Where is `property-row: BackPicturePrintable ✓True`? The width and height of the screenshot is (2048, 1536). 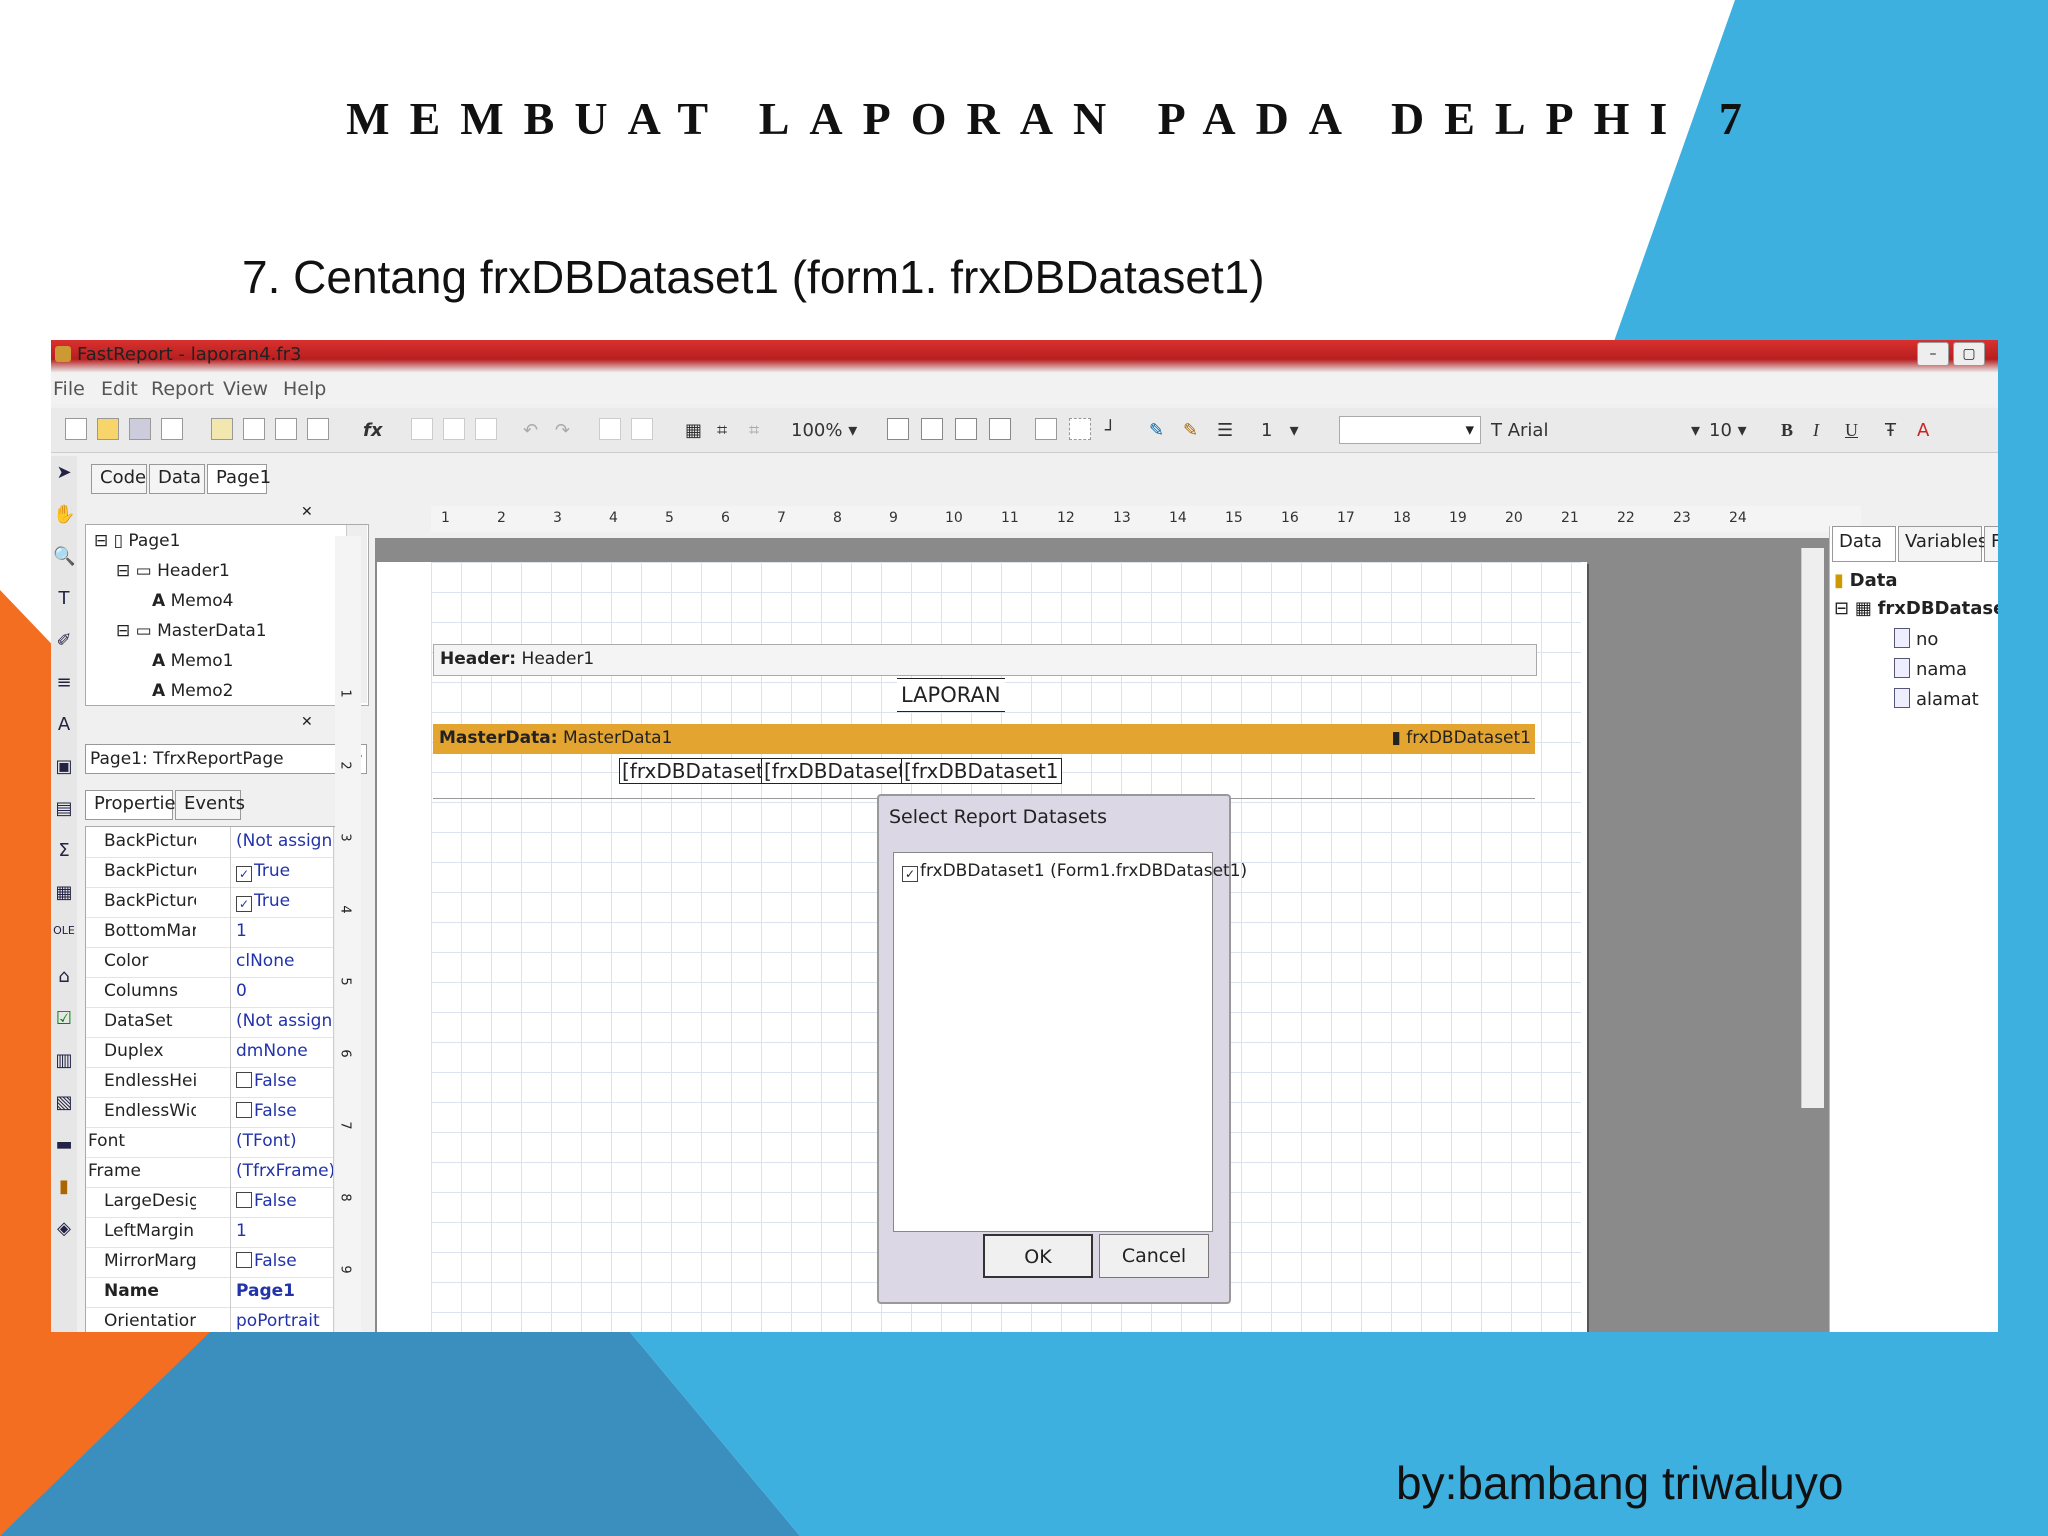
property-row: BackPicturePrintable ✓True is located at coordinates (219, 872).